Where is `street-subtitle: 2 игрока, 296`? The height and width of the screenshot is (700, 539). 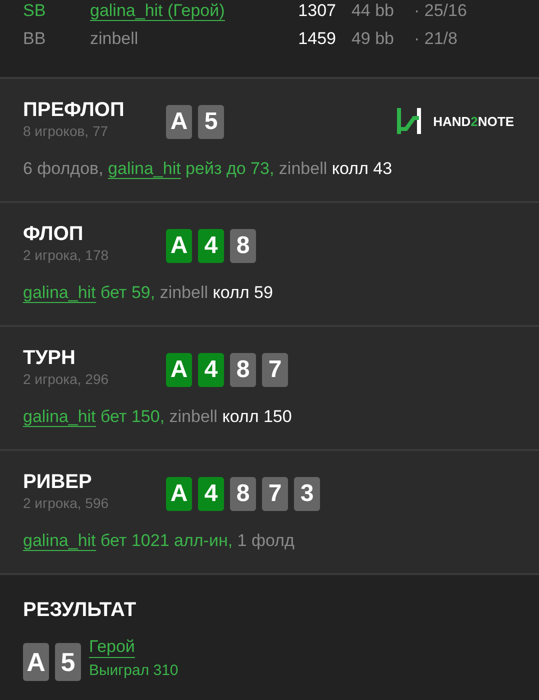 street-subtitle: 2 игрока, 296 is located at coordinates (66, 379).